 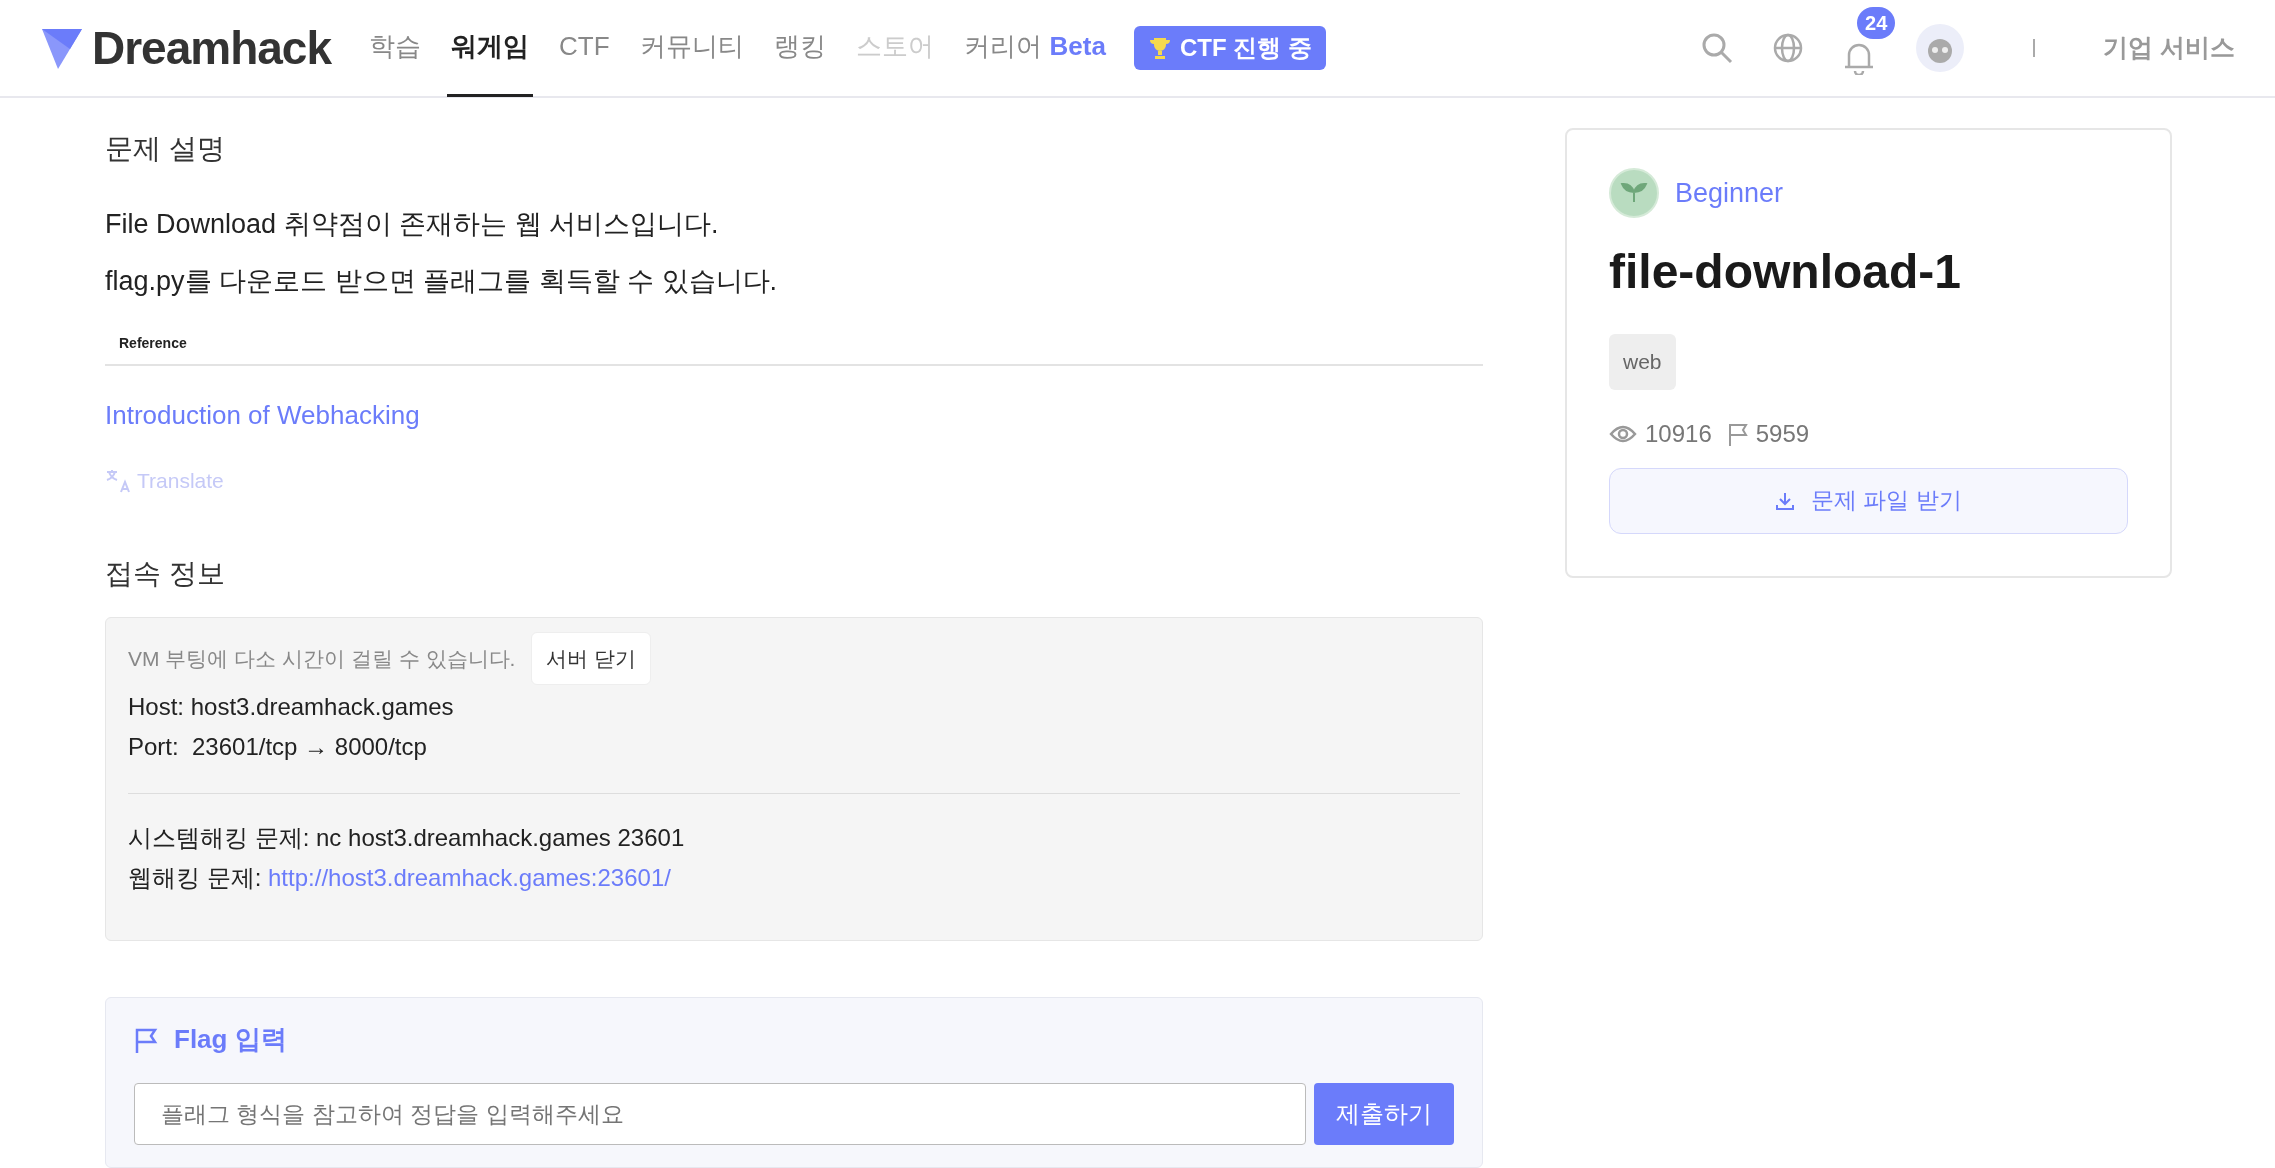 What do you see at coordinates (1634, 193) in the screenshot?
I see `sprout-icon` at bounding box center [1634, 193].